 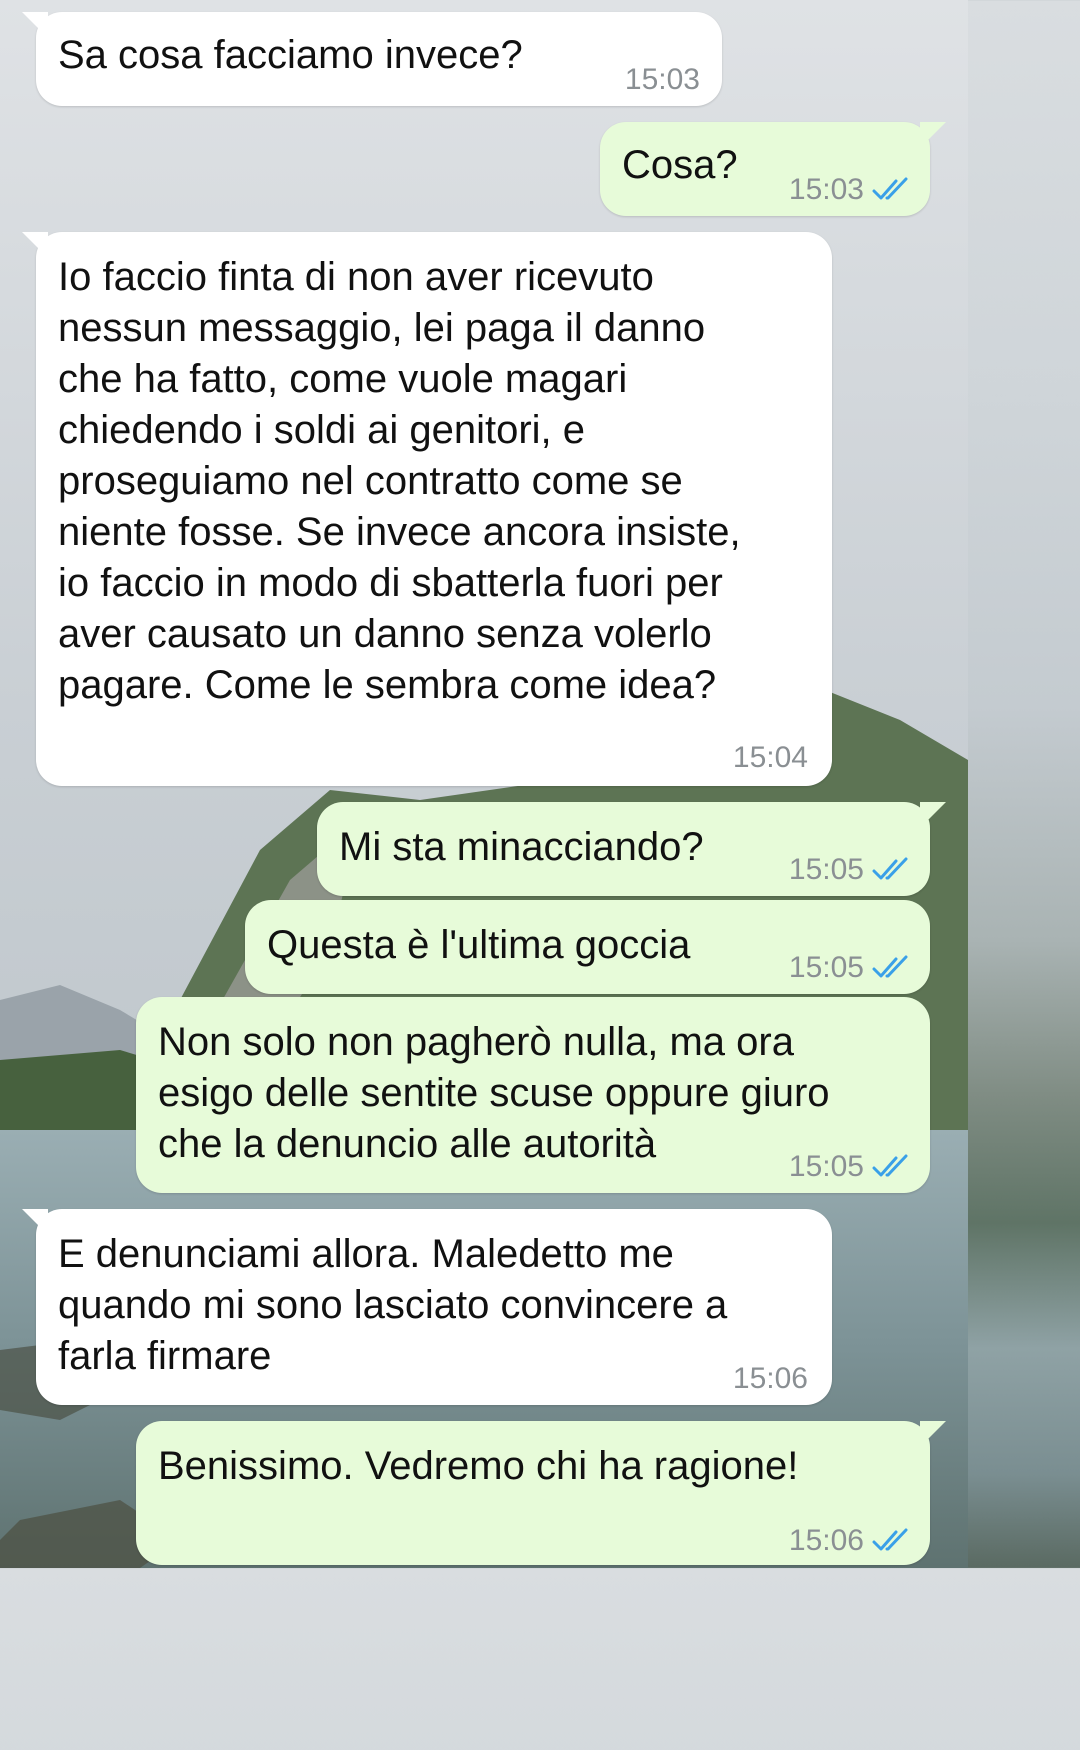 I want to click on message-text: Benissimo. Vedremo chi ha ragione!, so click(x=478, y=1466).